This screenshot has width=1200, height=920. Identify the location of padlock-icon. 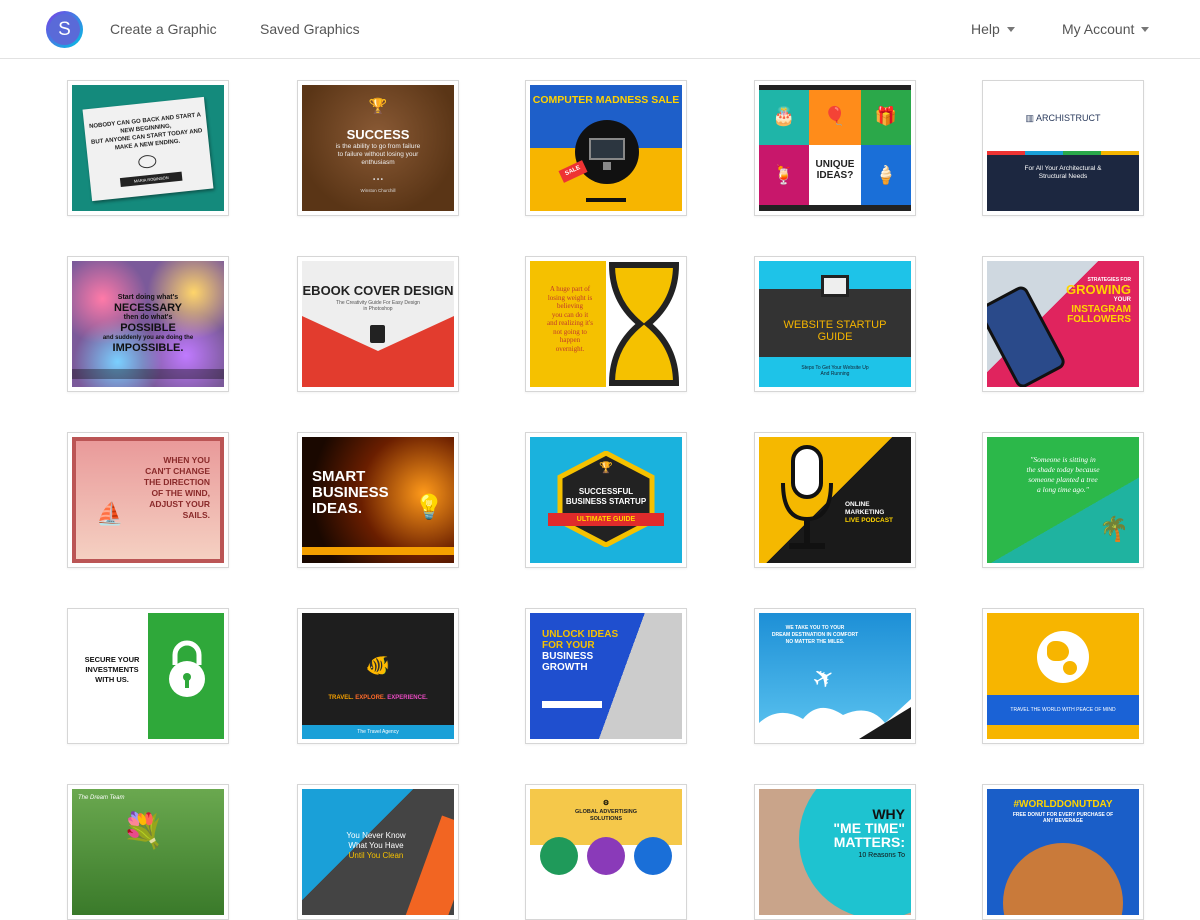
(187, 668).